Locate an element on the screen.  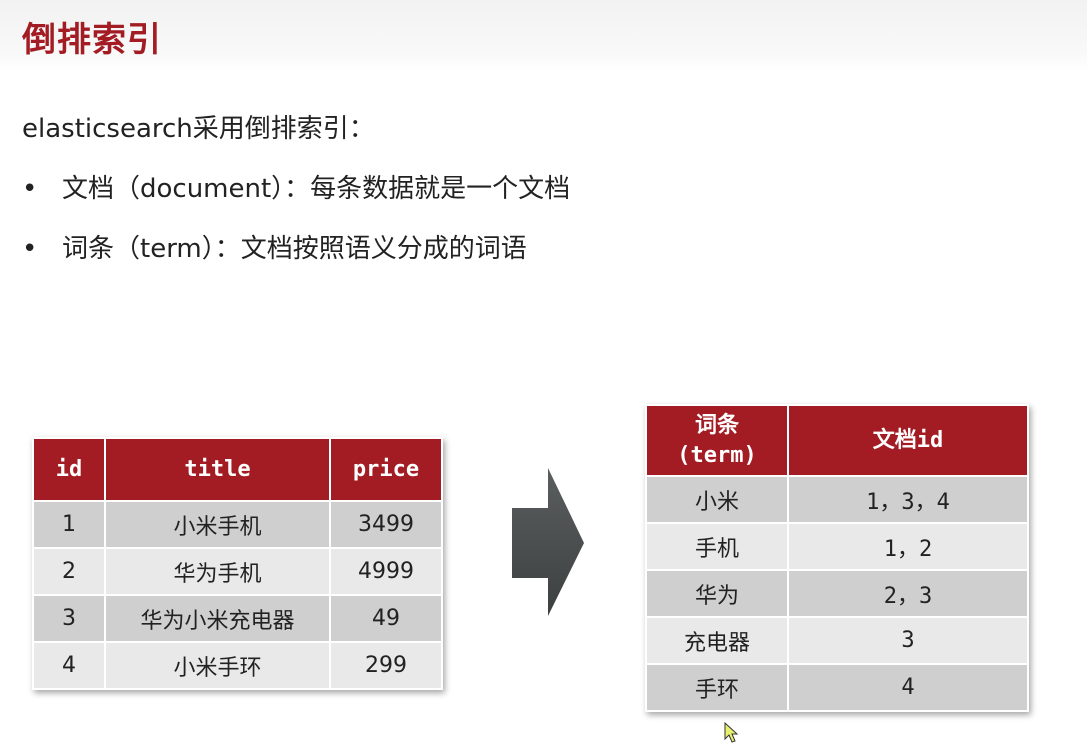
cell-price: 49 is located at coordinates (386, 618).